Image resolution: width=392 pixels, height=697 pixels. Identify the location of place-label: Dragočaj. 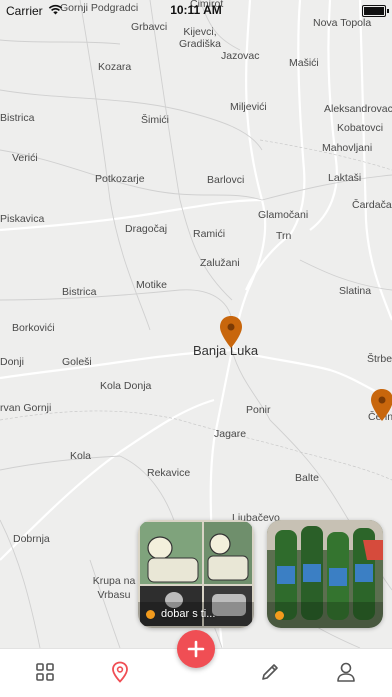
(146, 229).